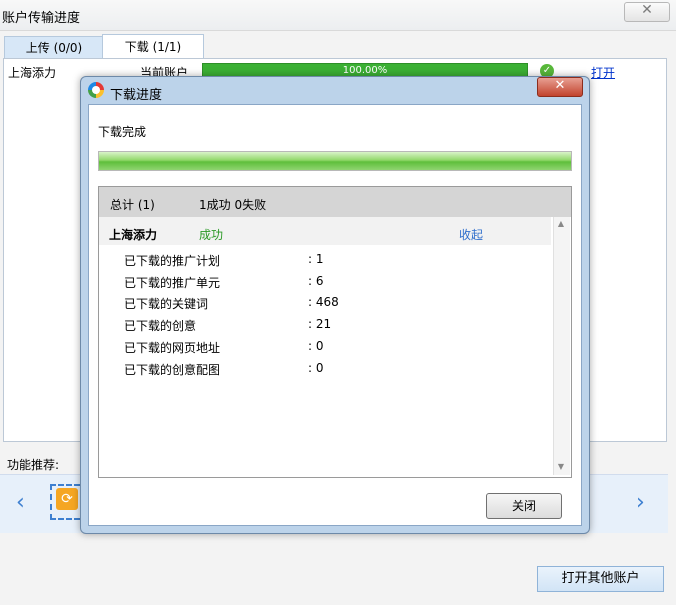  I want to click on stat-value: : 21, so click(320, 324).